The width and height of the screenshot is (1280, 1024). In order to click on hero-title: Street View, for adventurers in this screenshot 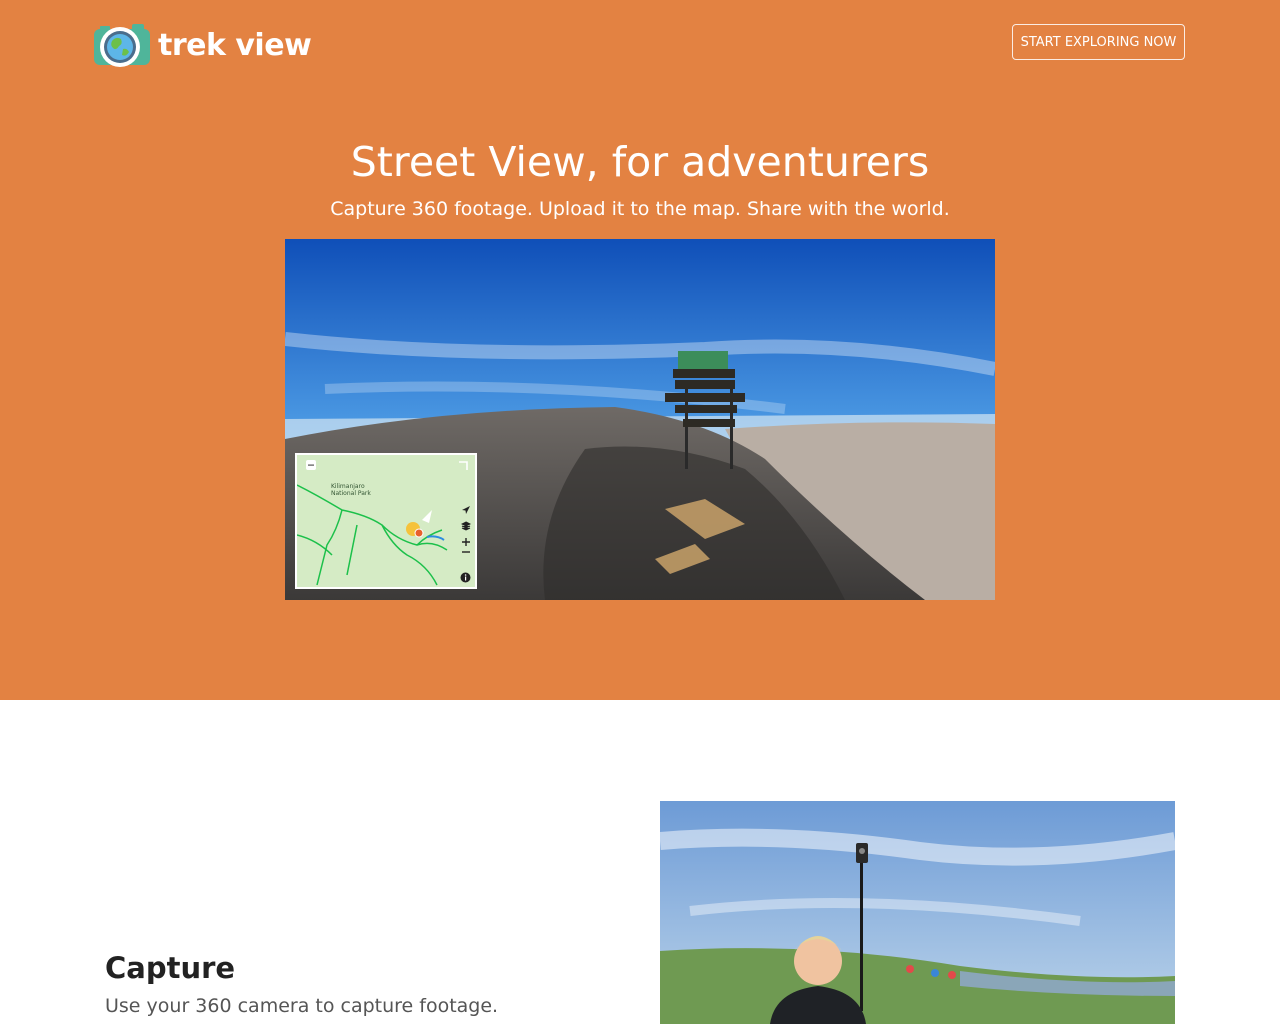, I will do `click(640, 162)`.